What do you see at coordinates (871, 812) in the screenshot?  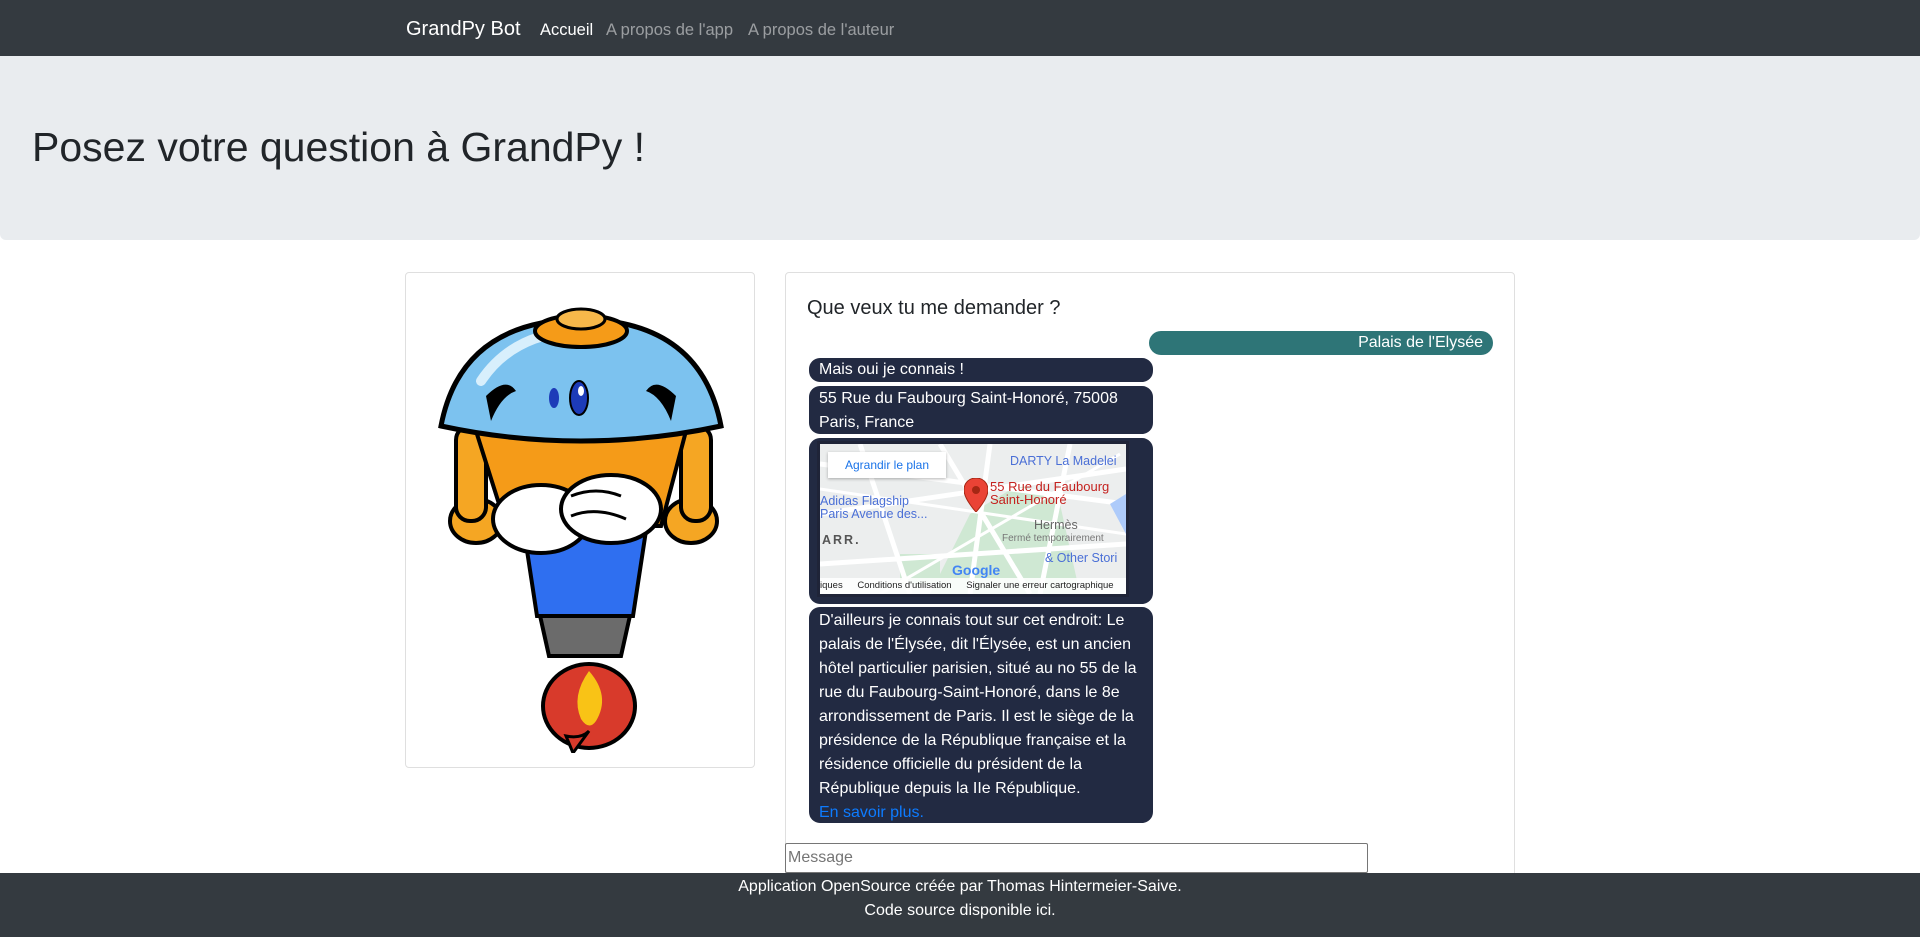 I see `learn-more-link: En savoir plus.` at bounding box center [871, 812].